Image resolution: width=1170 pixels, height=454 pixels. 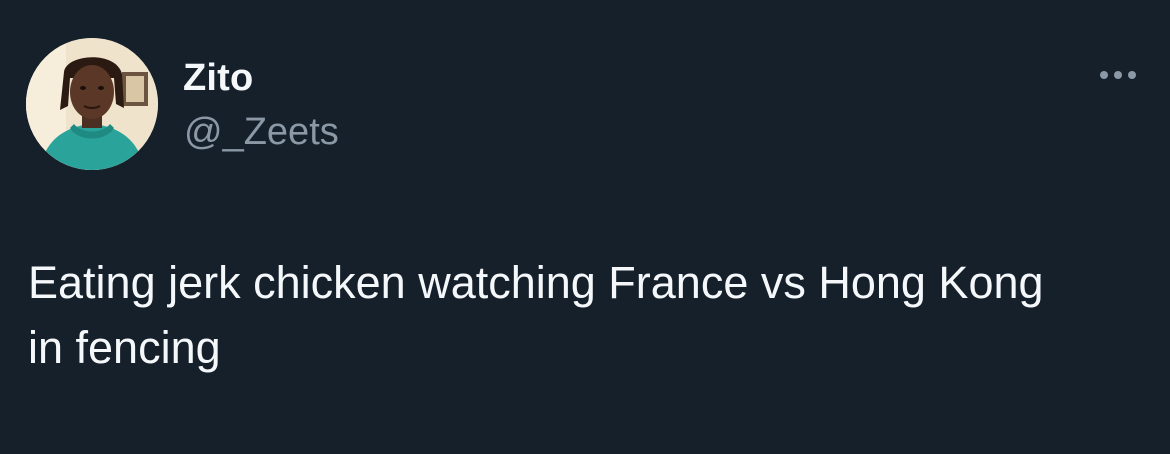 I want to click on author-display-name: Zito, so click(x=218, y=78).